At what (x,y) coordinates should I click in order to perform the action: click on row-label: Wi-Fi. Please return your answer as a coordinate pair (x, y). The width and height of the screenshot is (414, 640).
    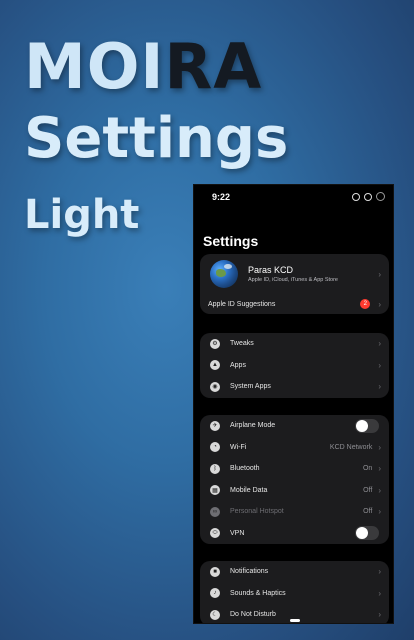
    Looking at the image, I should click on (238, 447).